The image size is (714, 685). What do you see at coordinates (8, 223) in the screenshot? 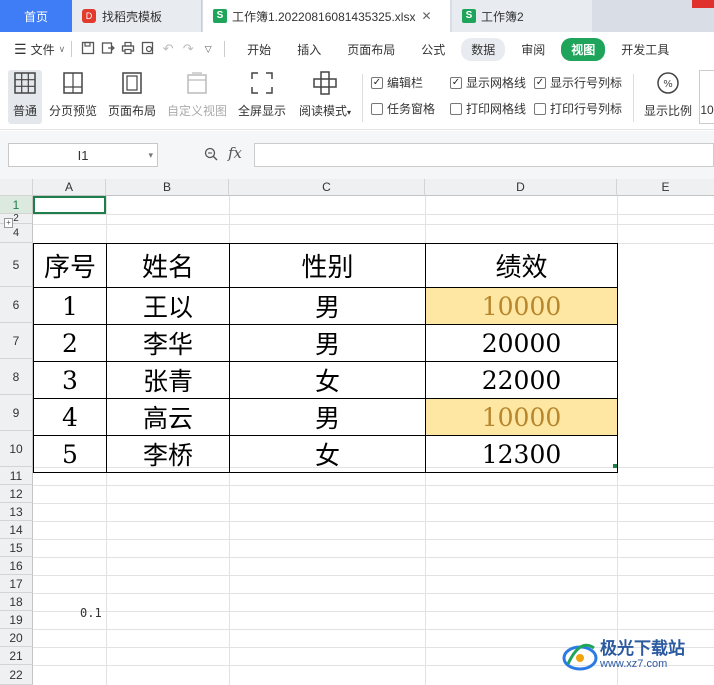
I see `group-expand-icon: +` at bounding box center [8, 223].